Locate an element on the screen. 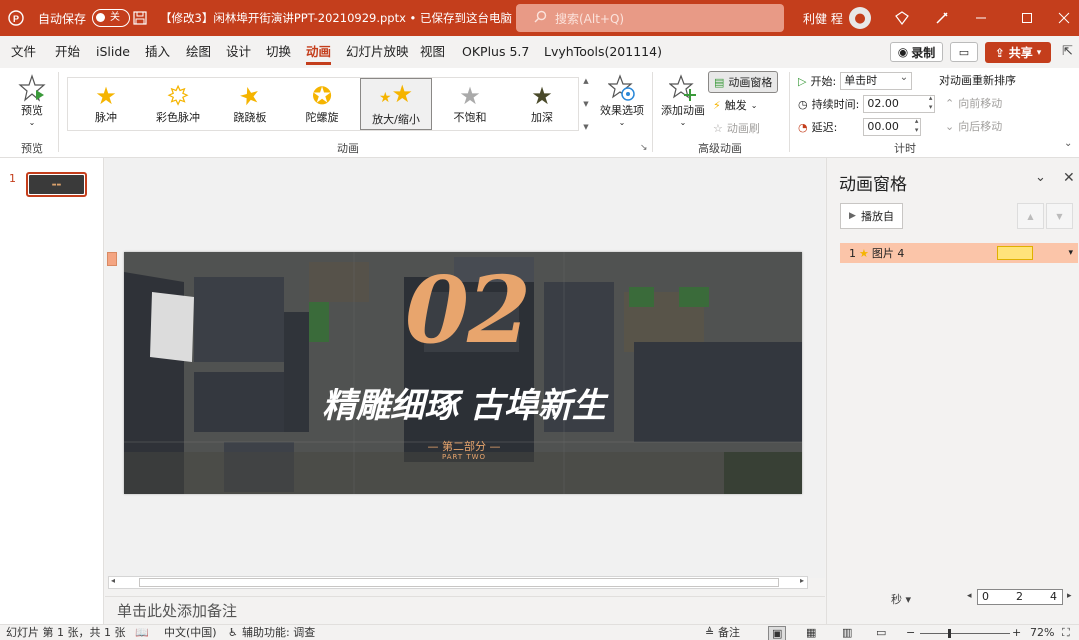  accessibility-status: 辅助功能: 调查 is located at coordinates (278, 633).